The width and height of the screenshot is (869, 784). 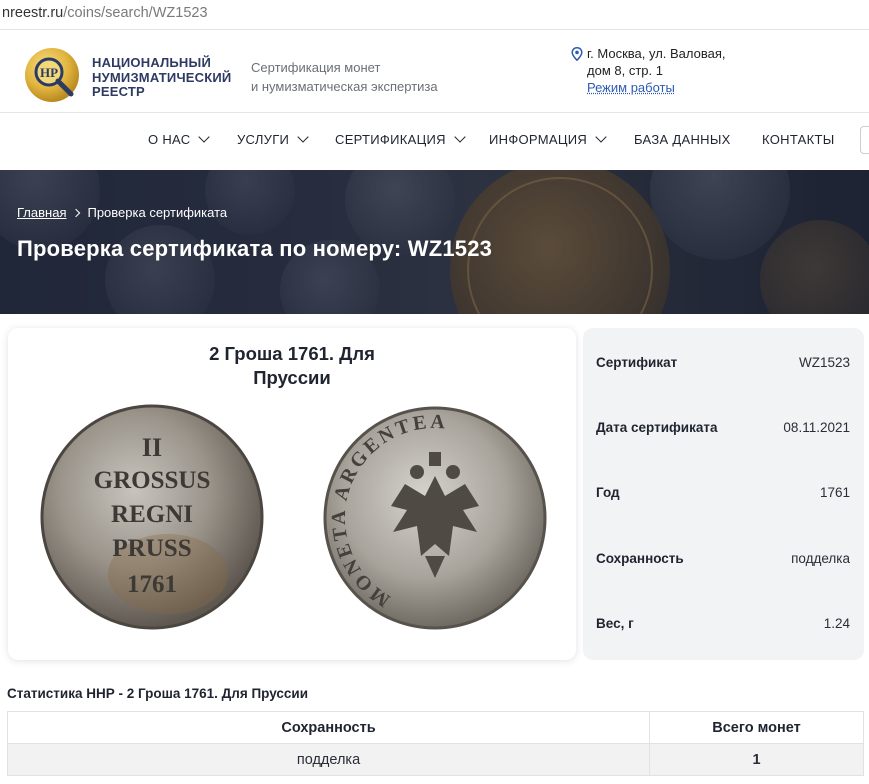 I want to click on table-cell-total: 1, so click(x=756, y=759).